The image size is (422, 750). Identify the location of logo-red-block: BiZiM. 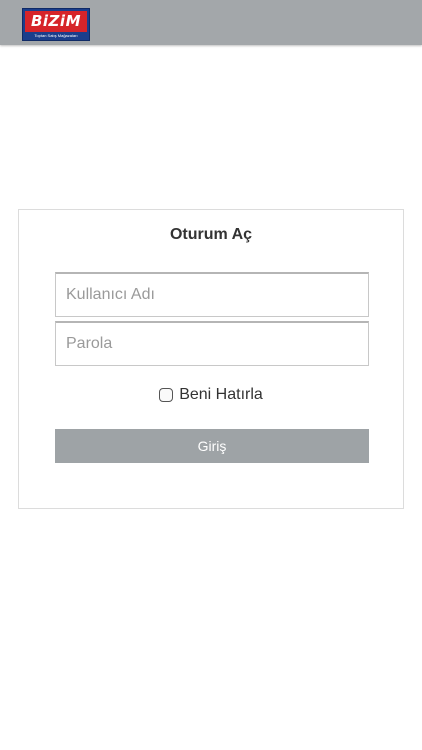
(56, 21).